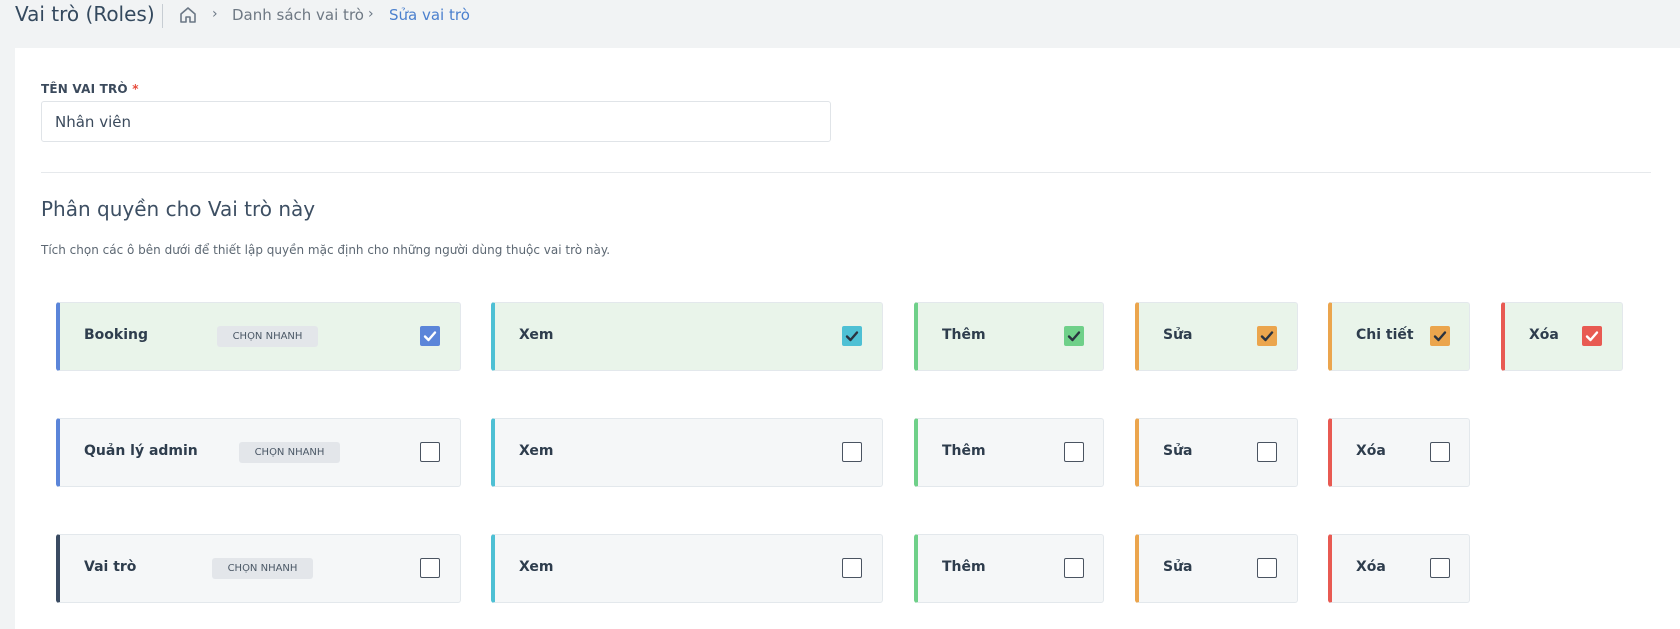  What do you see at coordinates (1074, 336) in the screenshot?
I see `checkbox-booking-add` at bounding box center [1074, 336].